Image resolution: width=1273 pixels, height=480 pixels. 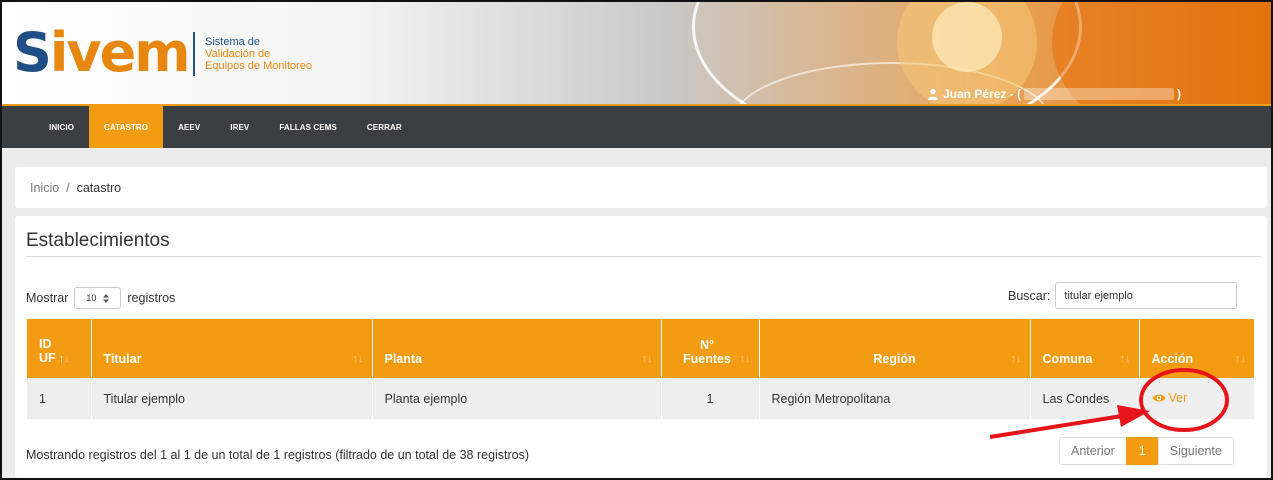 I want to click on col-header-region: Región ↑↓, so click(x=895, y=348).